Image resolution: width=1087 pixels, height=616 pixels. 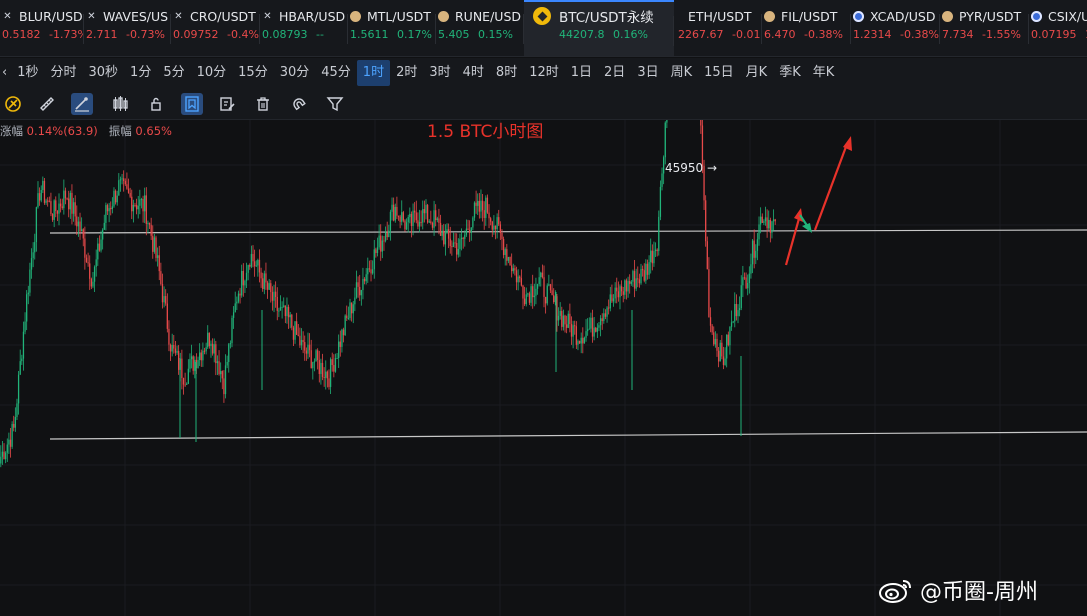 I want to click on change-value: 0.14%(63.9), so click(x=62, y=131).